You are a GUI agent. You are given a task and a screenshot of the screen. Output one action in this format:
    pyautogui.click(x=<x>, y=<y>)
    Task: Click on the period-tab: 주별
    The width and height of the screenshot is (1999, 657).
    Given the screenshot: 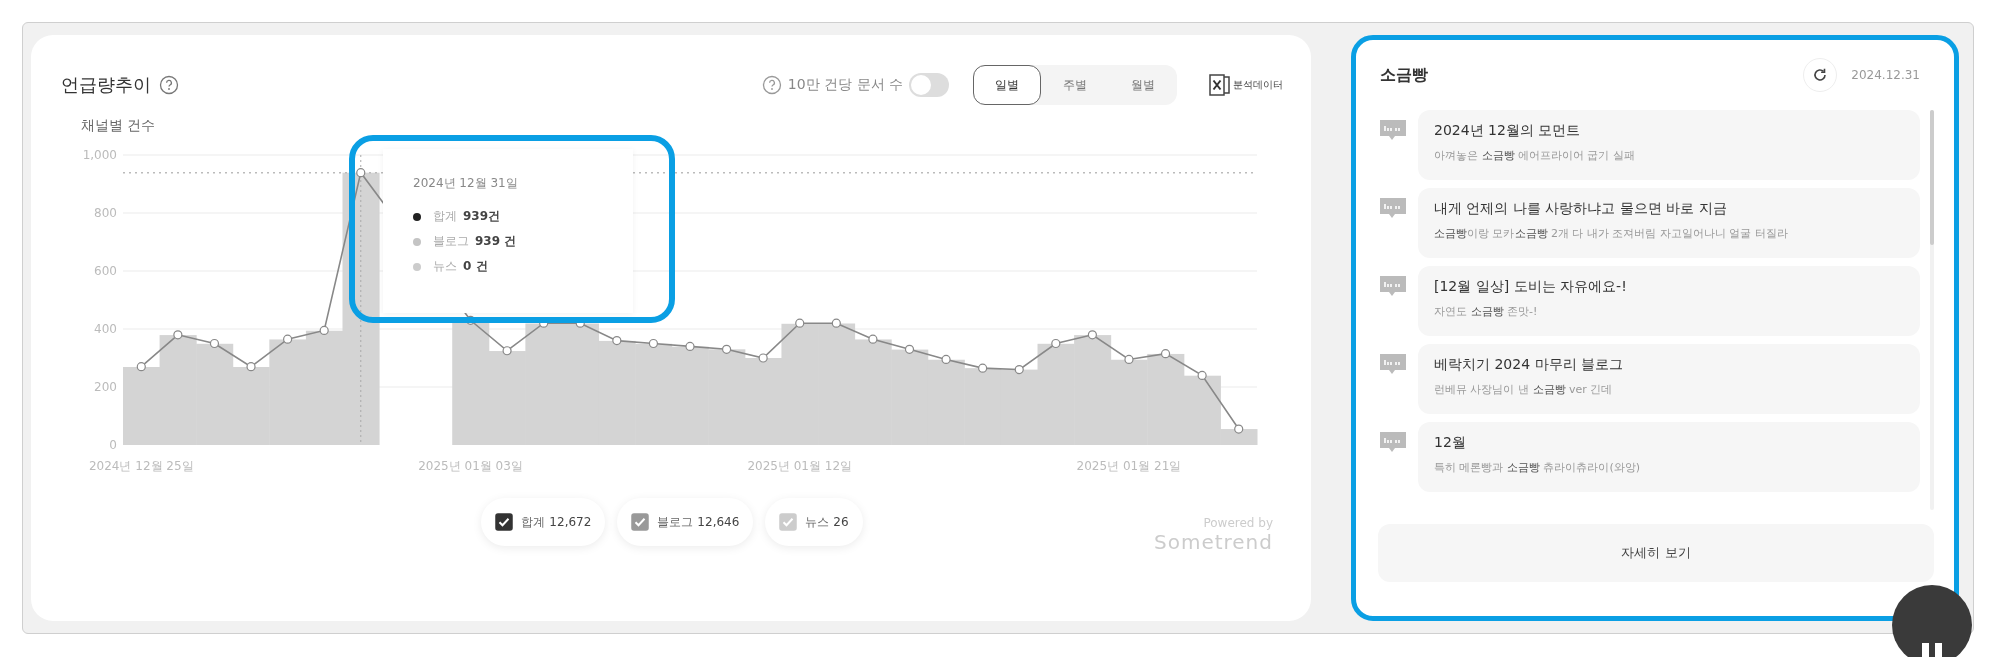 What is the action you would take?
    pyautogui.click(x=1075, y=85)
    